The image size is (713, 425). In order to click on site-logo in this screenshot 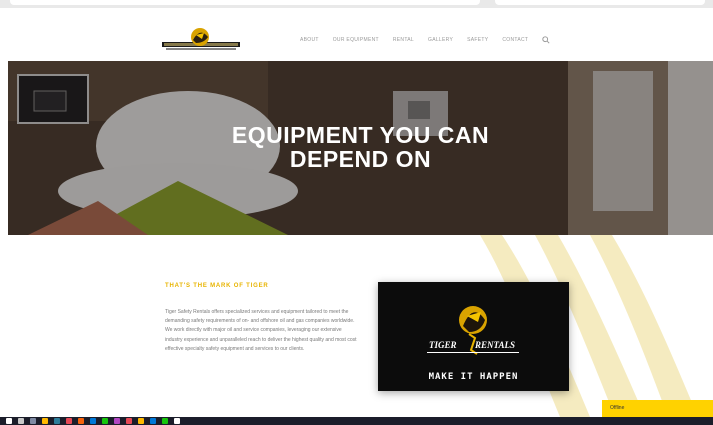, I will do `click(201, 40)`.